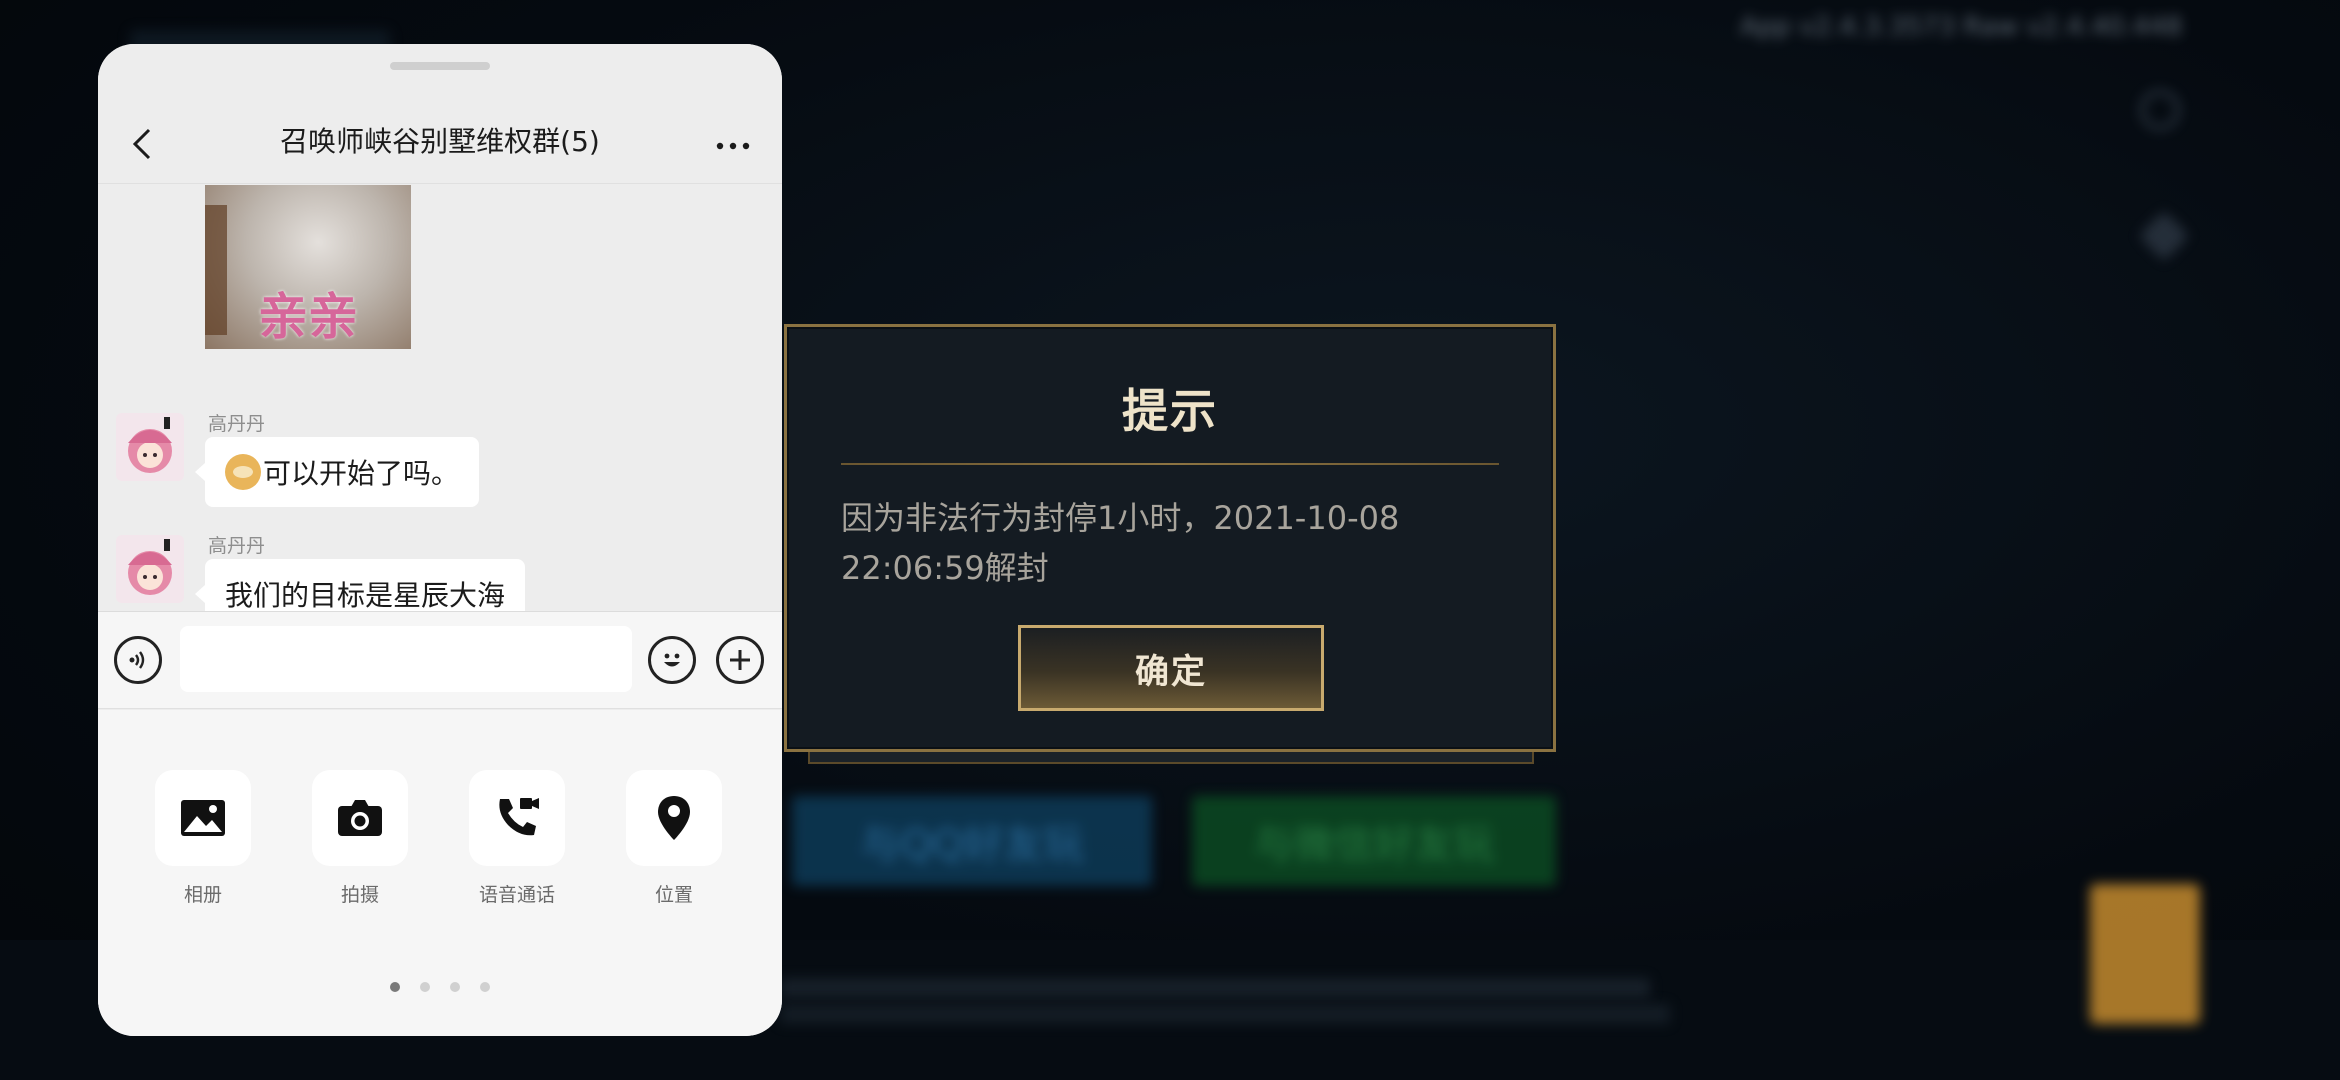  What do you see at coordinates (740, 660) in the screenshot?
I see `add-more-icon` at bounding box center [740, 660].